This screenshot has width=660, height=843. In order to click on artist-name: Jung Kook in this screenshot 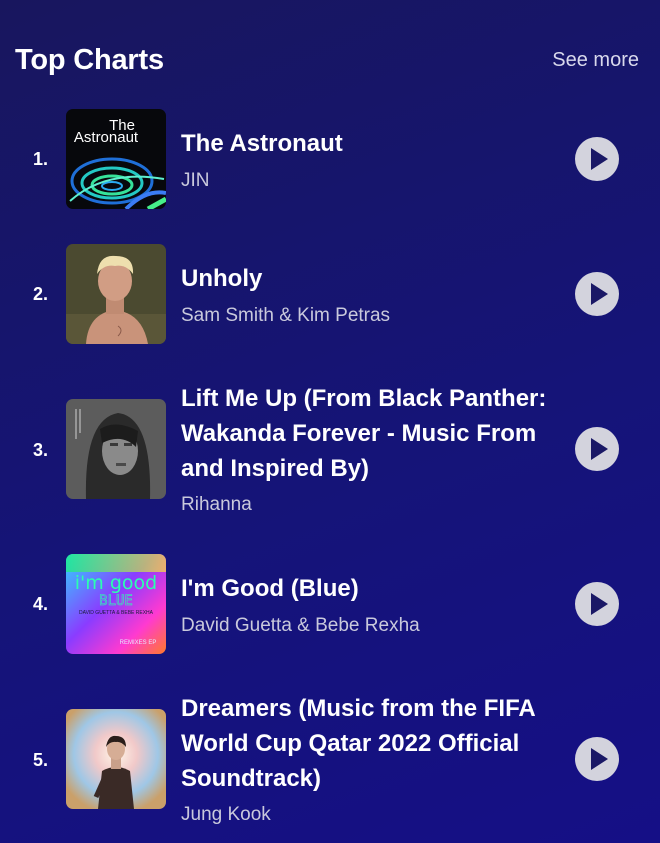, I will do `click(226, 815)`.